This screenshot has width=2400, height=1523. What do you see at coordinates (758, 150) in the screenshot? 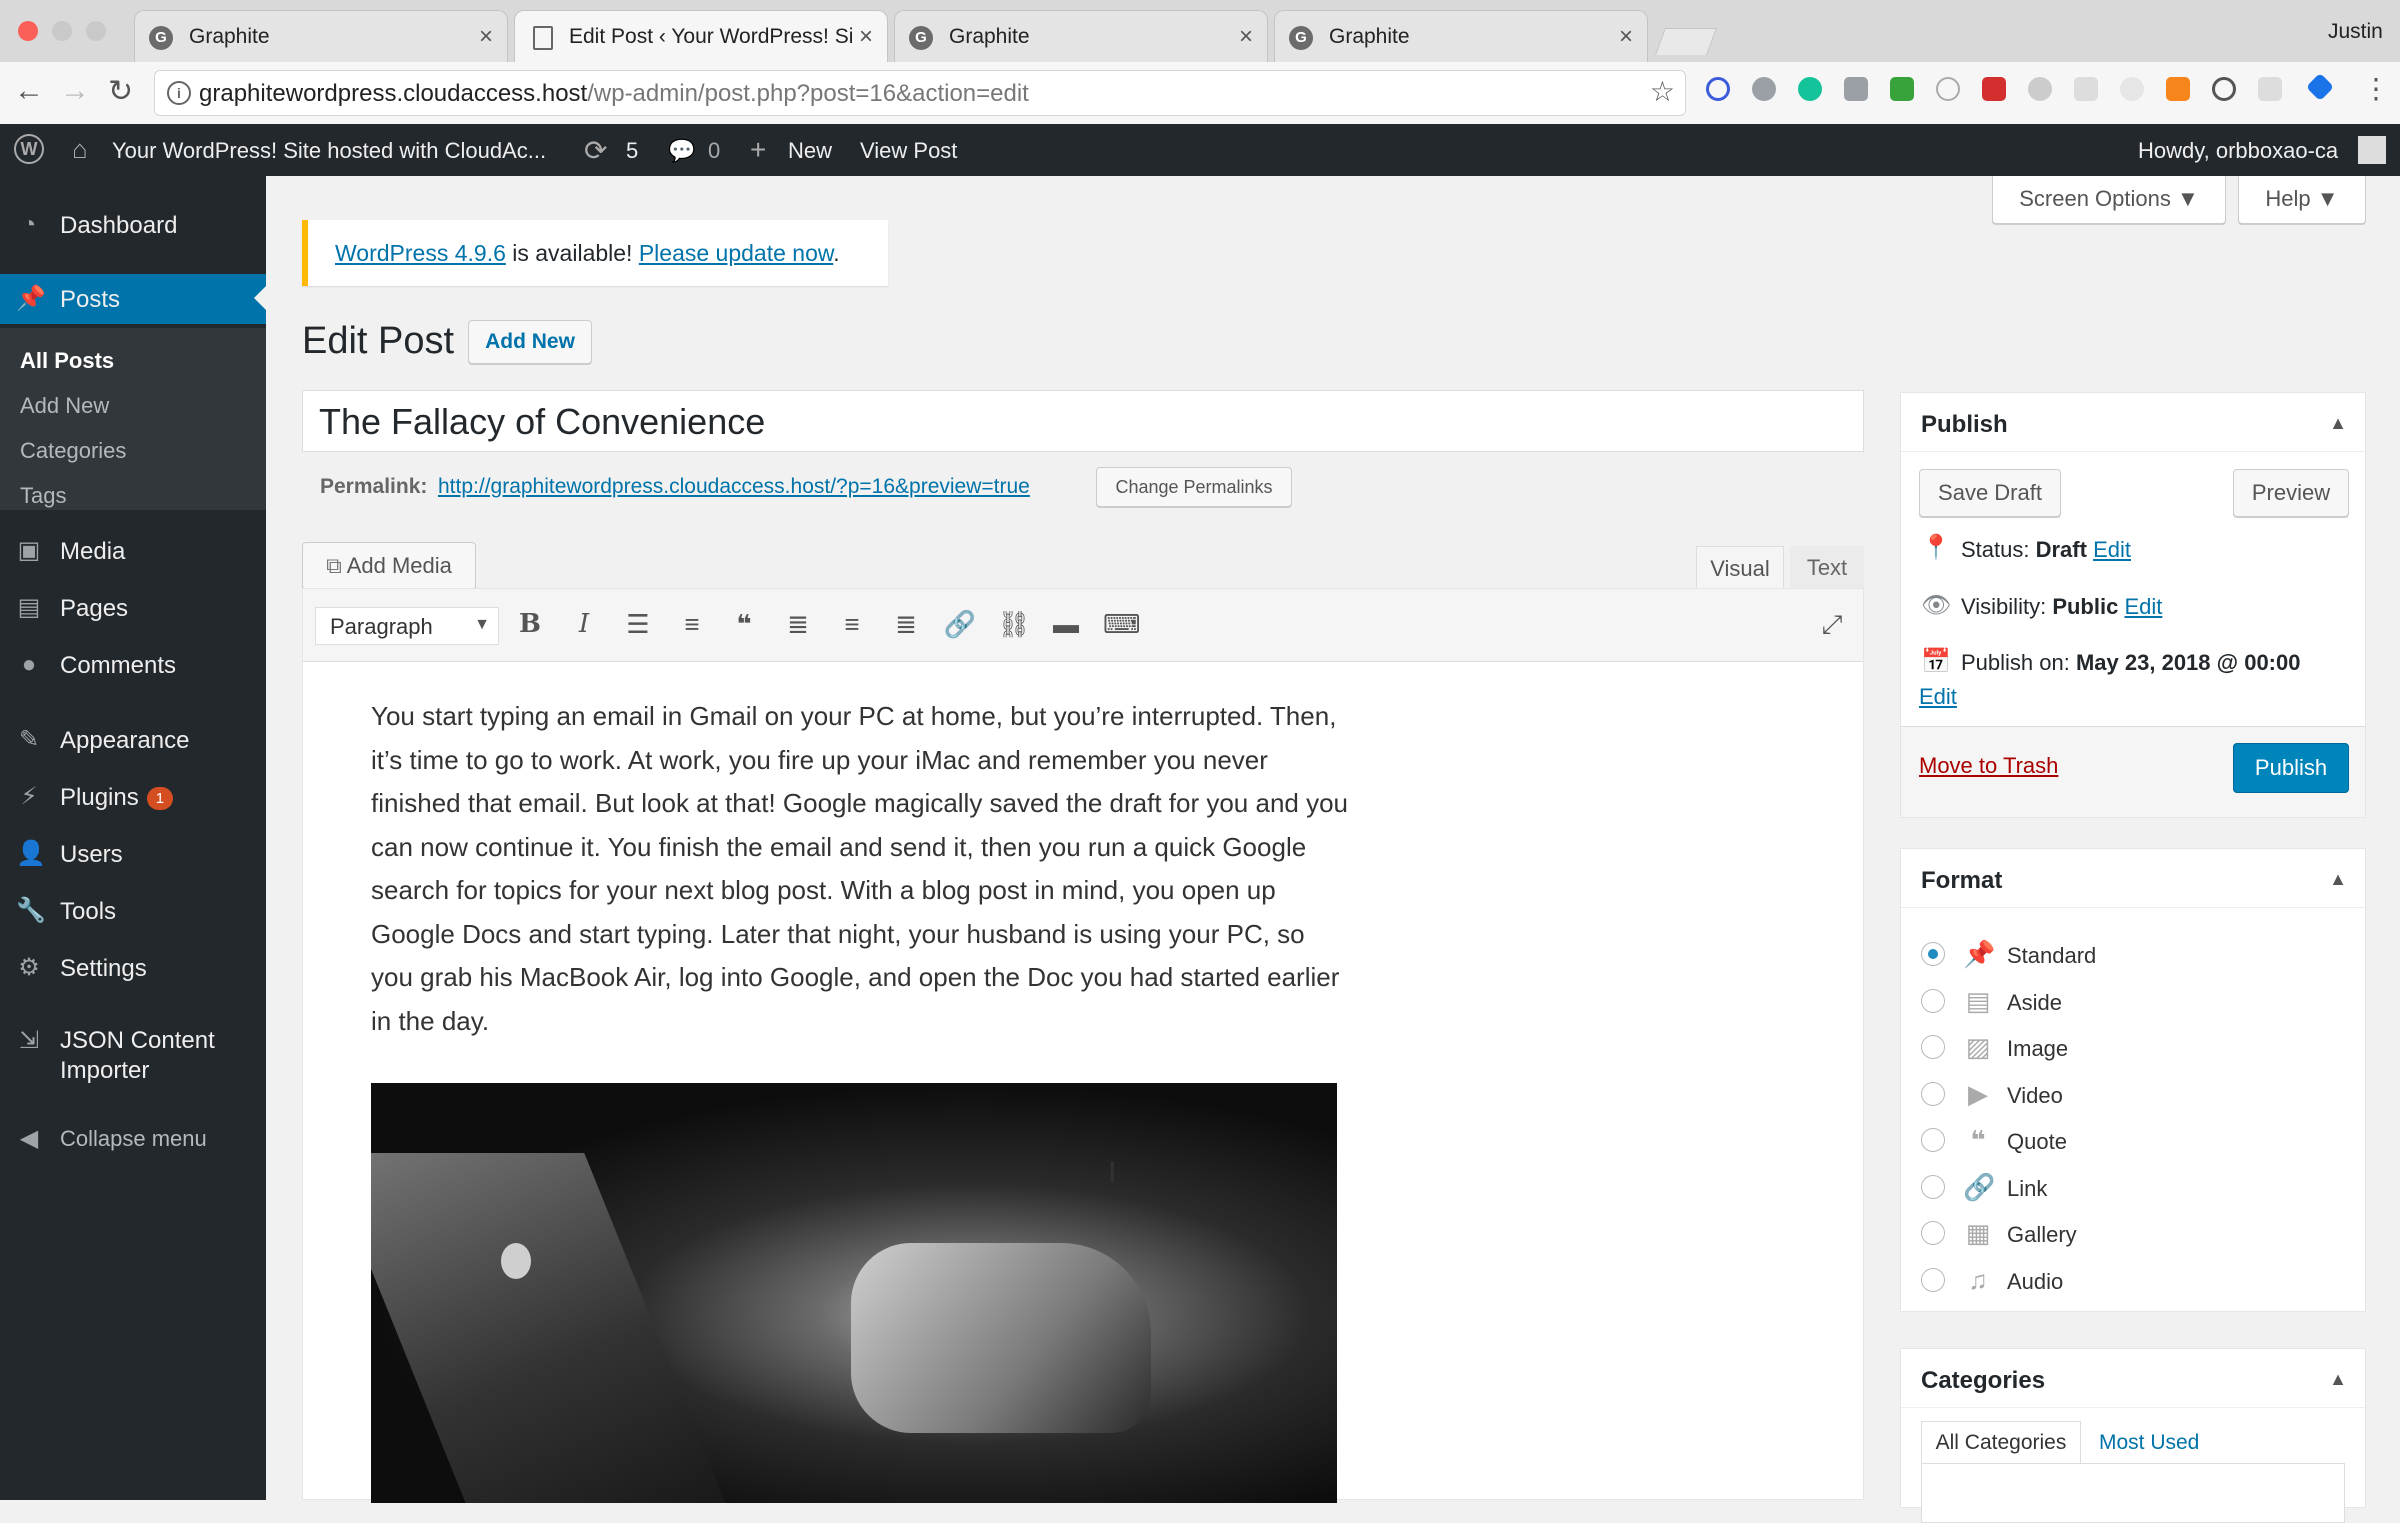
I see `plus-icon: +` at bounding box center [758, 150].